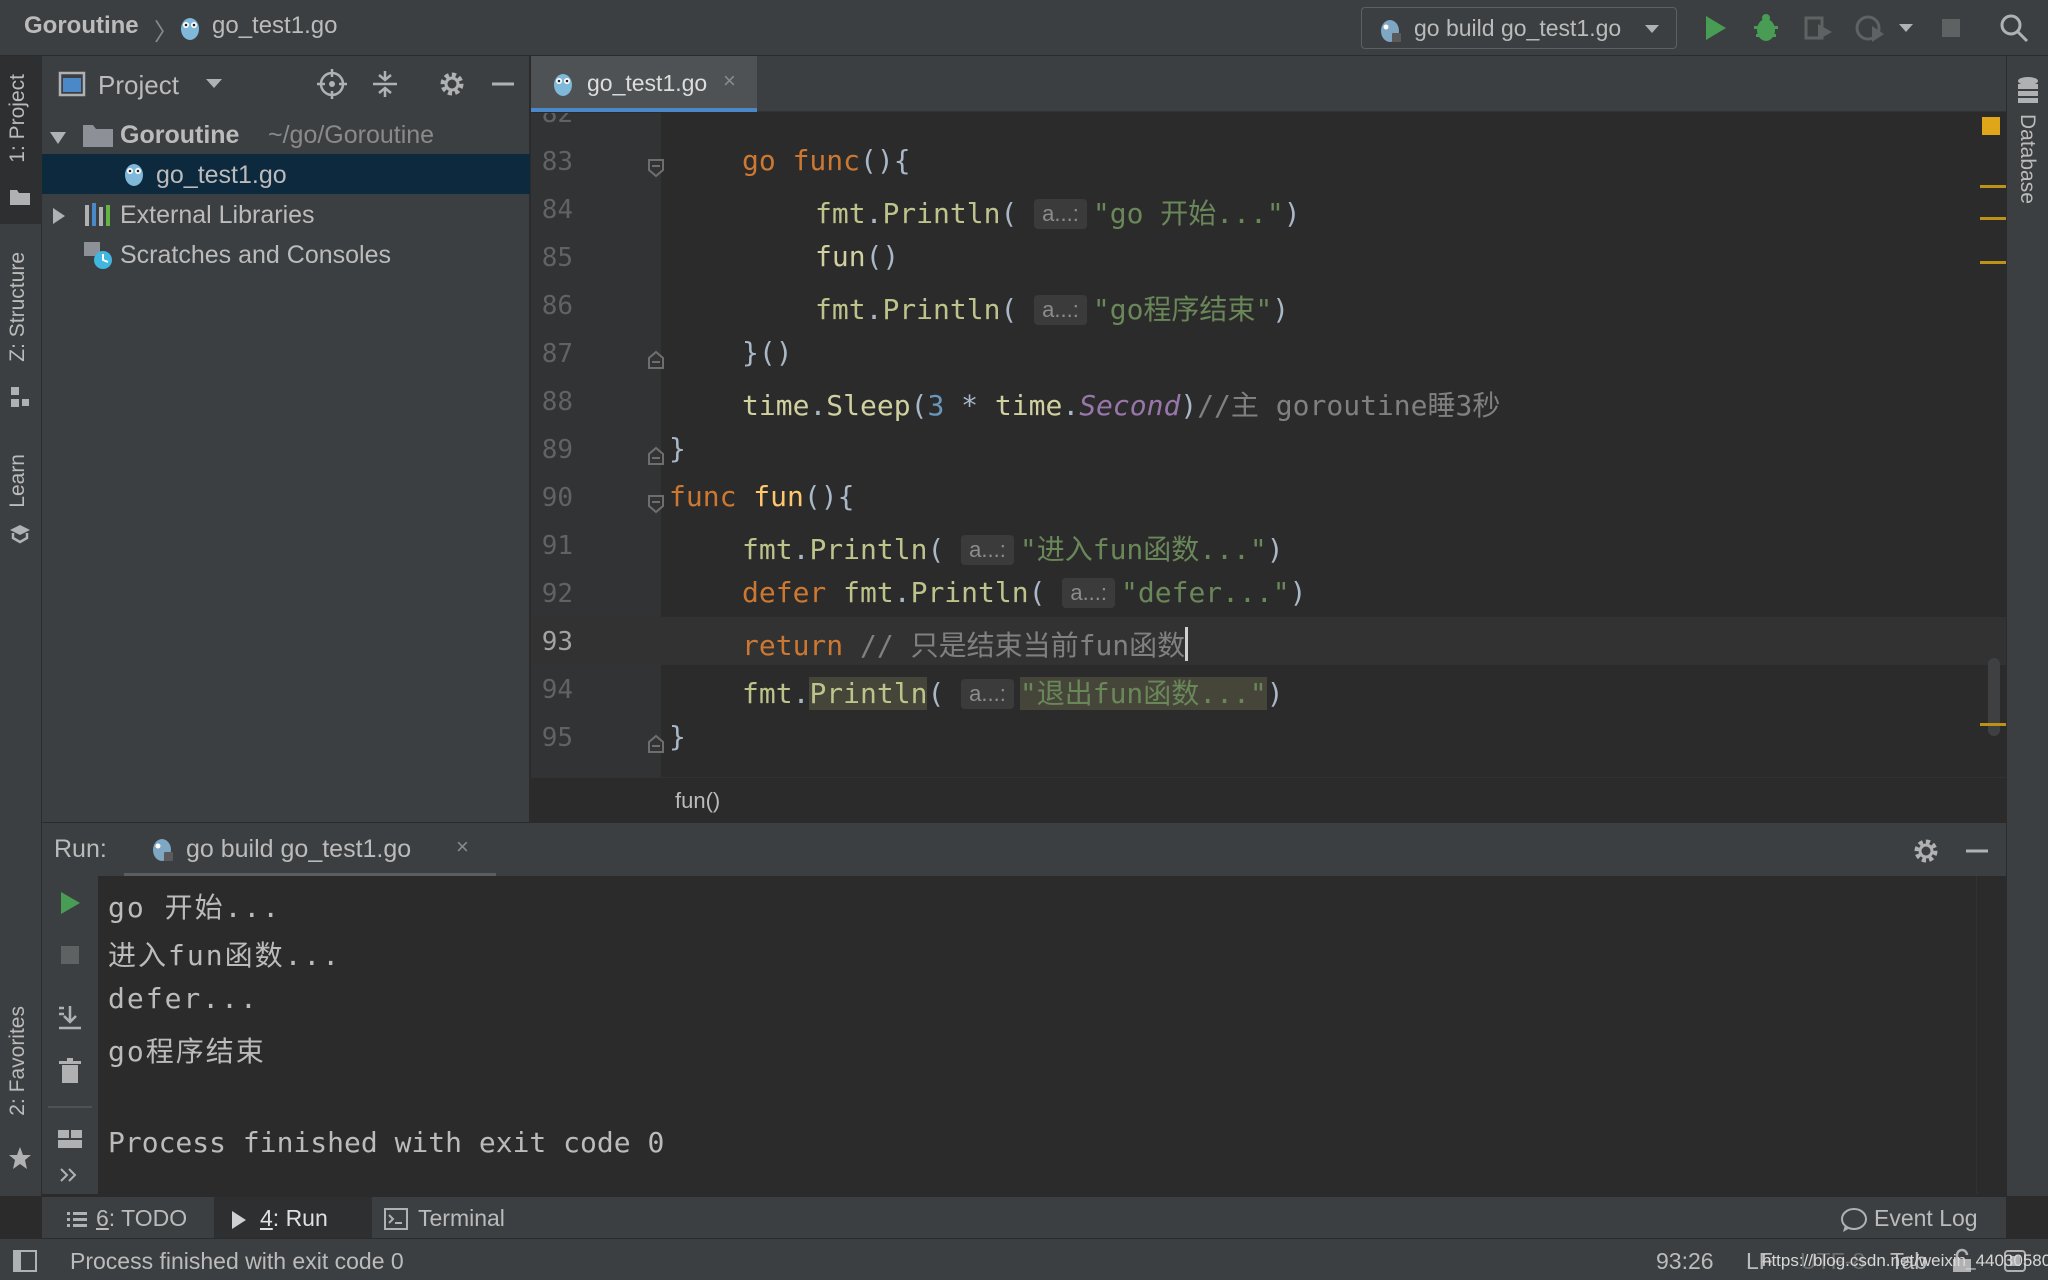 This screenshot has width=2048, height=1280. I want to click on project-root-name: Goroutine, so click(180, 135).